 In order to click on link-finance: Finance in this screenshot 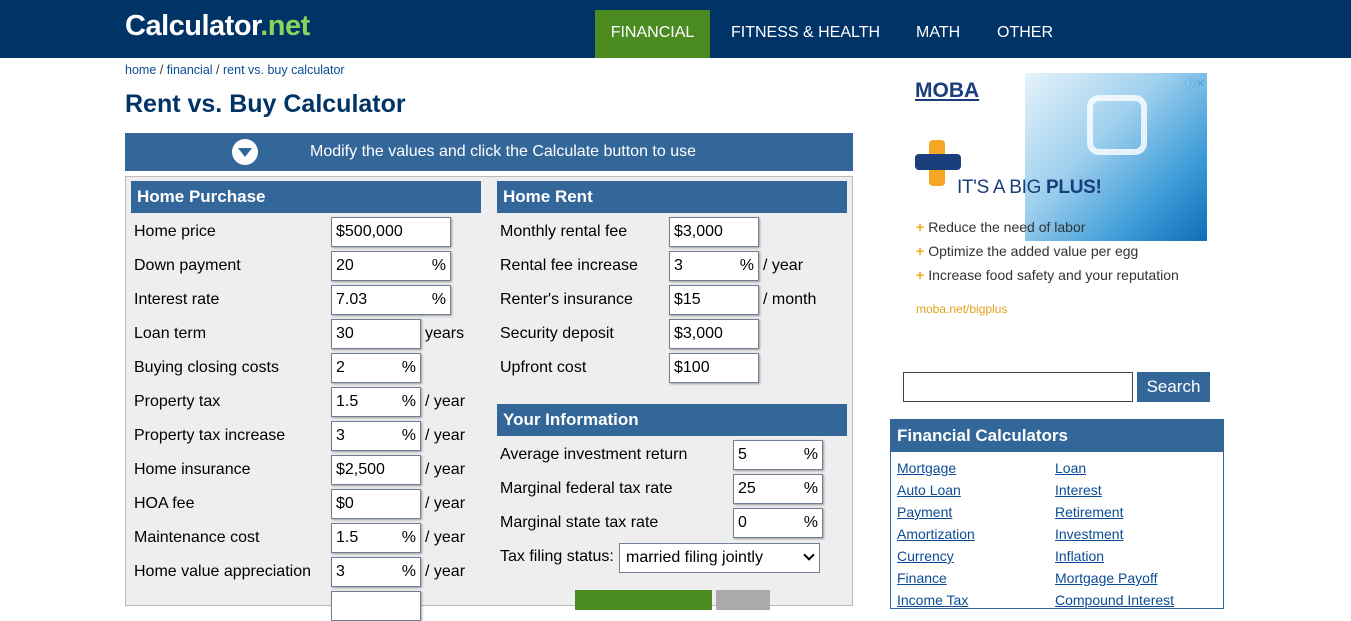, I will do `click(922, 578)`.